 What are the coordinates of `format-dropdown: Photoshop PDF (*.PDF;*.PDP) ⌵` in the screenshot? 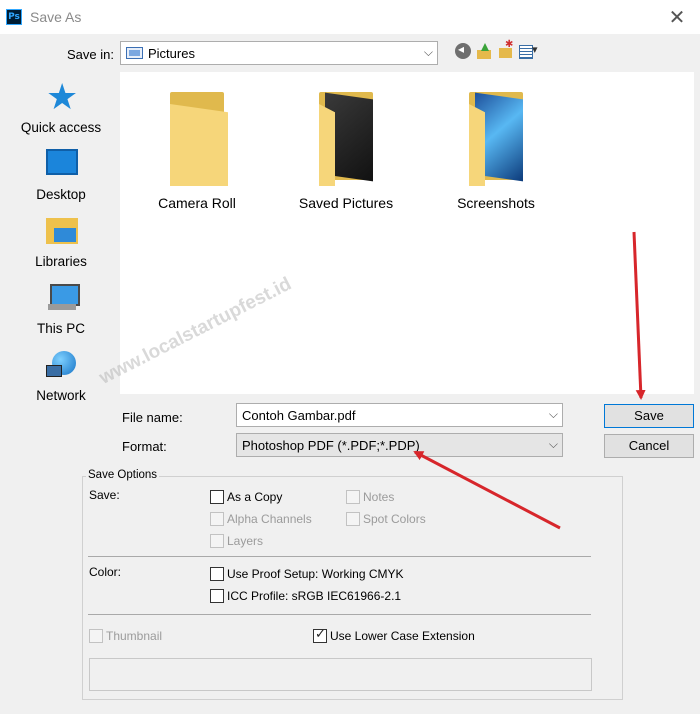 It's located at (399, 445).